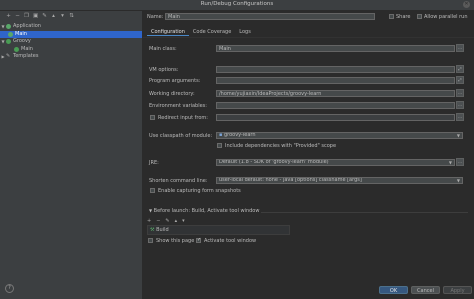 Image resolution: width=474 pixels, height=299 pixels. What do you see at coordinates (425, 290) in the screenshot?
I see `cancel-button: Cancel` at bounding box center [425, 290].